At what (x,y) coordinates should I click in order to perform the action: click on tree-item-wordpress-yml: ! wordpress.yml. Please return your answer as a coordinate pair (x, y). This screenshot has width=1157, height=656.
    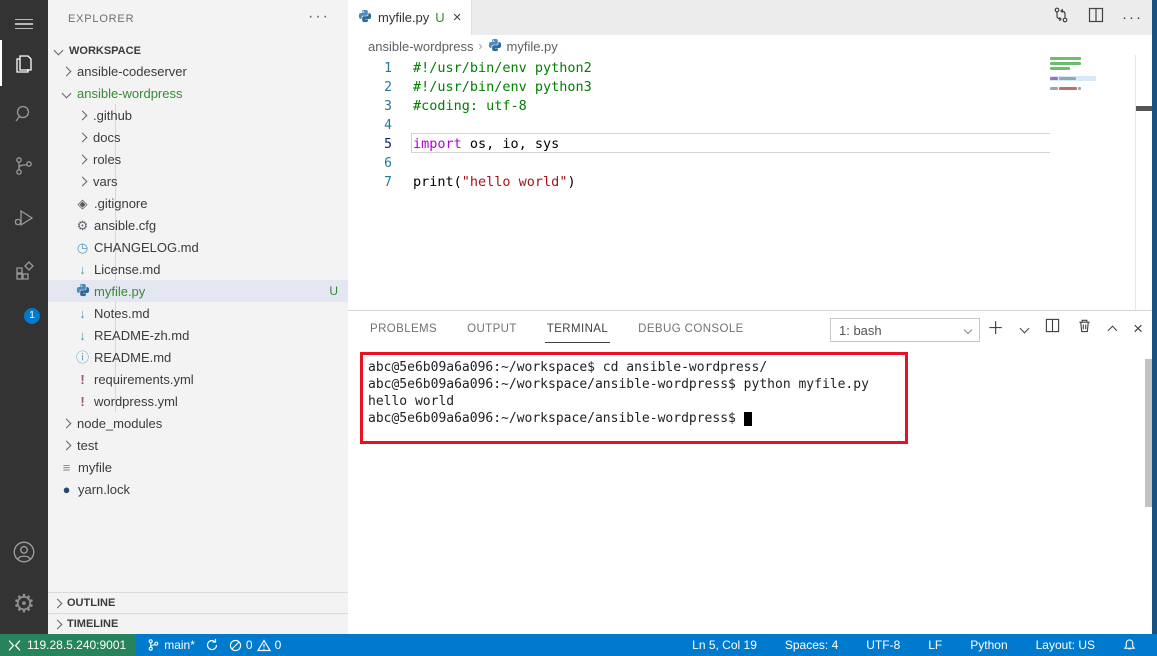
    Looking at the image, I should click on (198, 401).